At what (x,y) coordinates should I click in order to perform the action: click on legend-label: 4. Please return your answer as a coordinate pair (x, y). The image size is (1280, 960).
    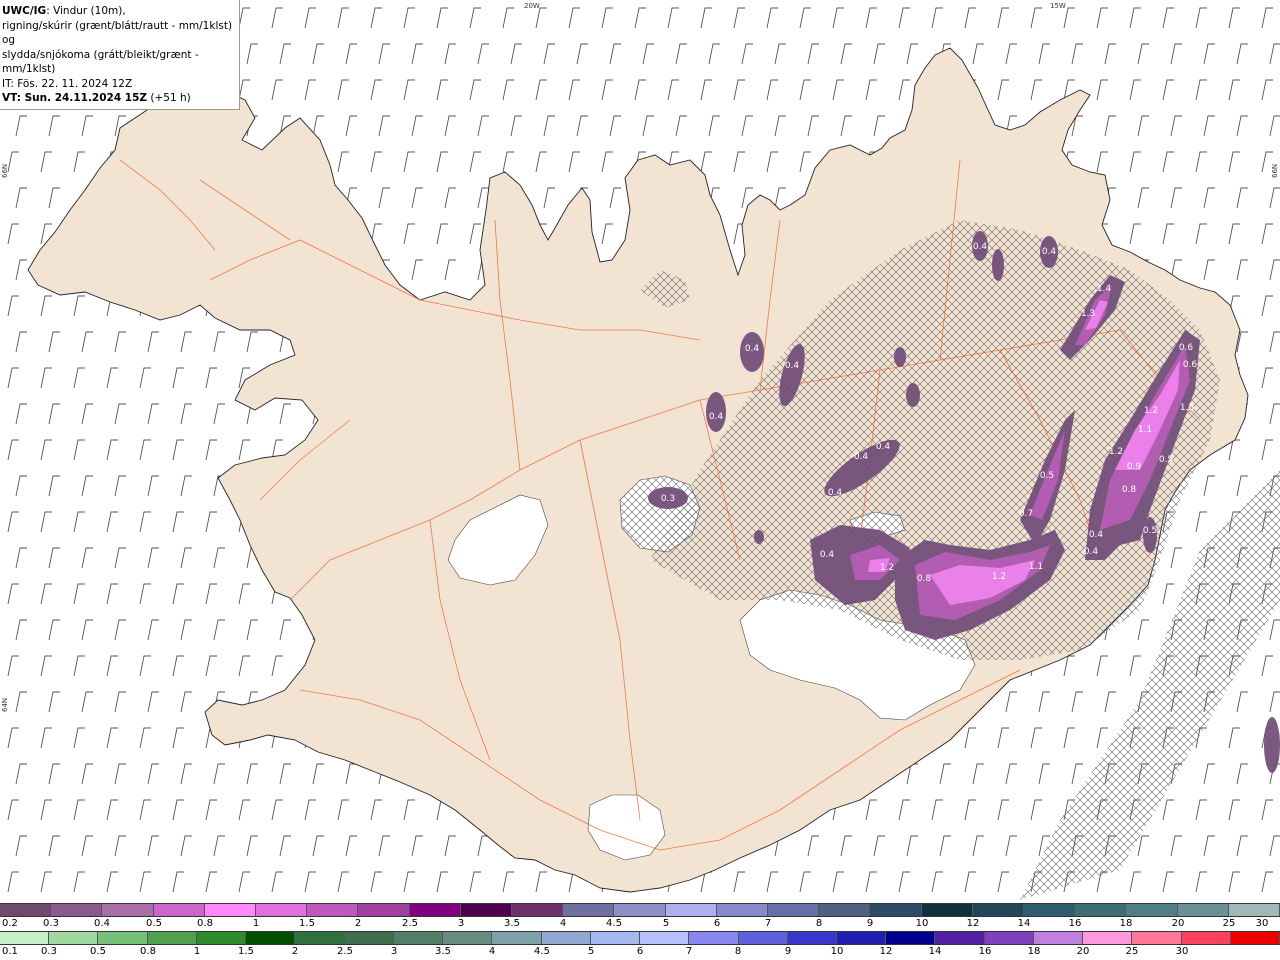
    Looking at the image, I should click on (563, 923).